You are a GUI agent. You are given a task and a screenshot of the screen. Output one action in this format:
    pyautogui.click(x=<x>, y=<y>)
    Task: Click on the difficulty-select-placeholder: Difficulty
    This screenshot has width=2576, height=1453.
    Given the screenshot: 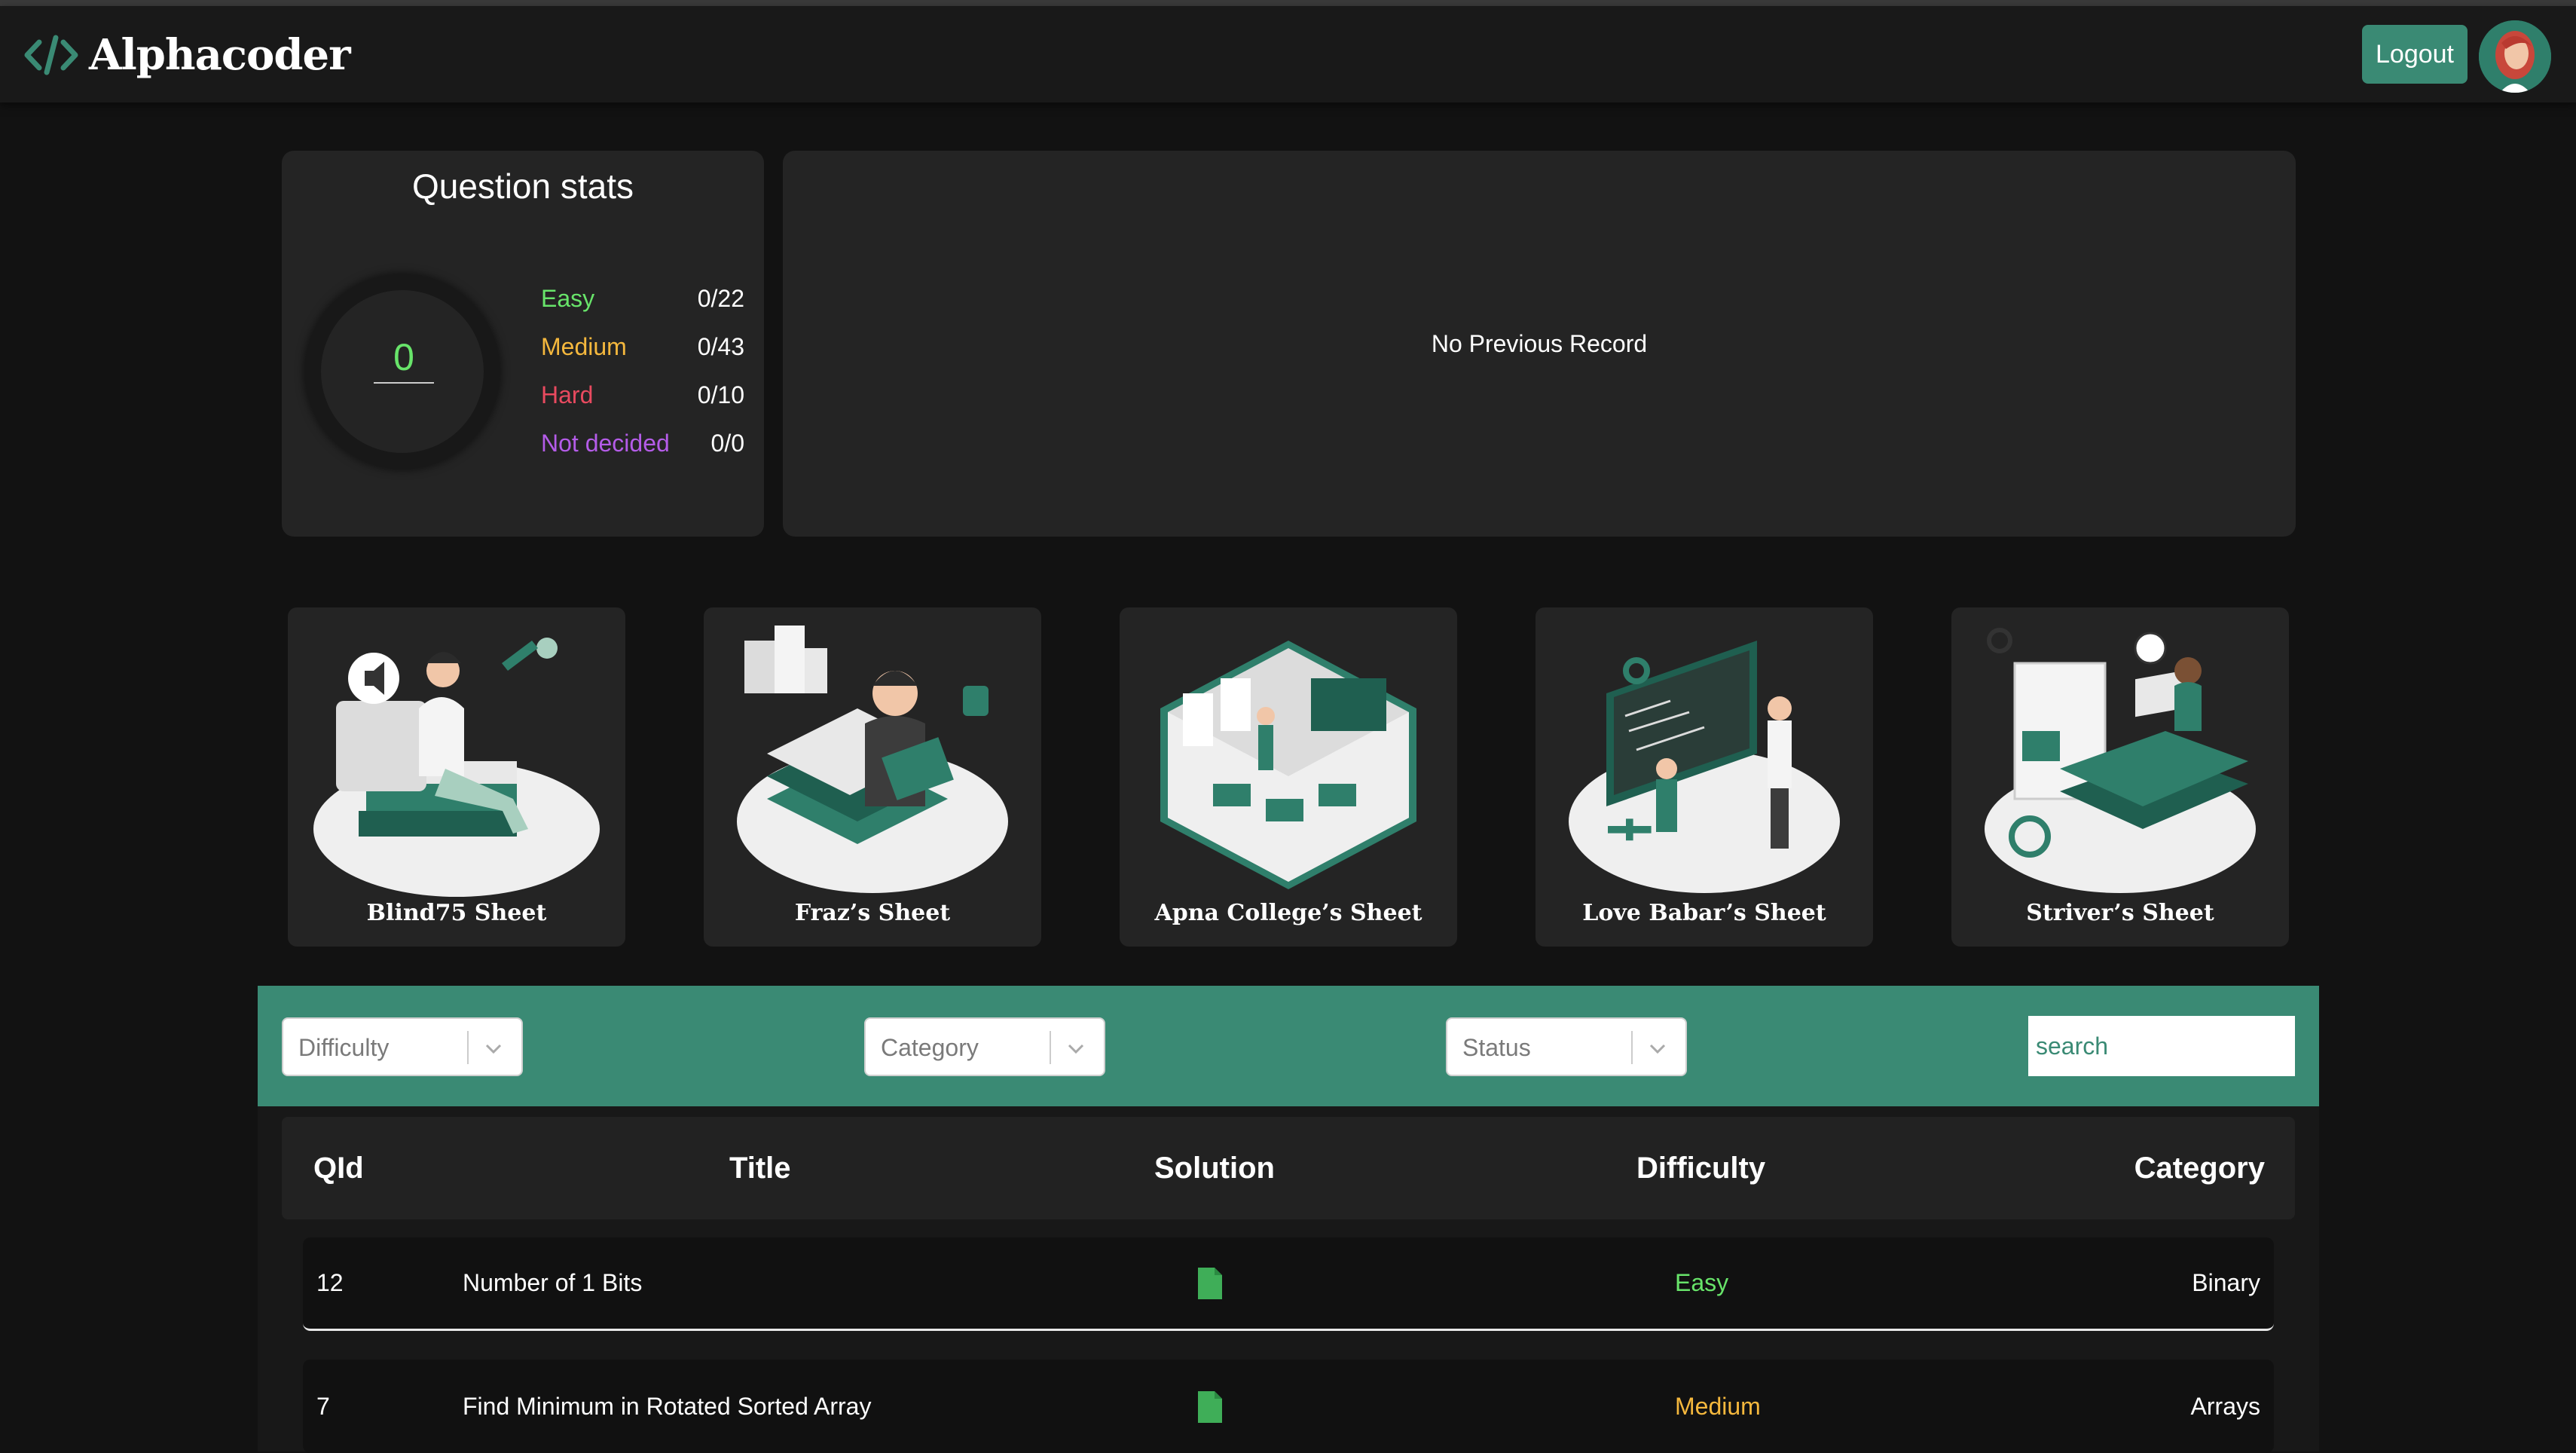 What is the action you would take?
    pyautogui.click(x=344, y=1047)
    